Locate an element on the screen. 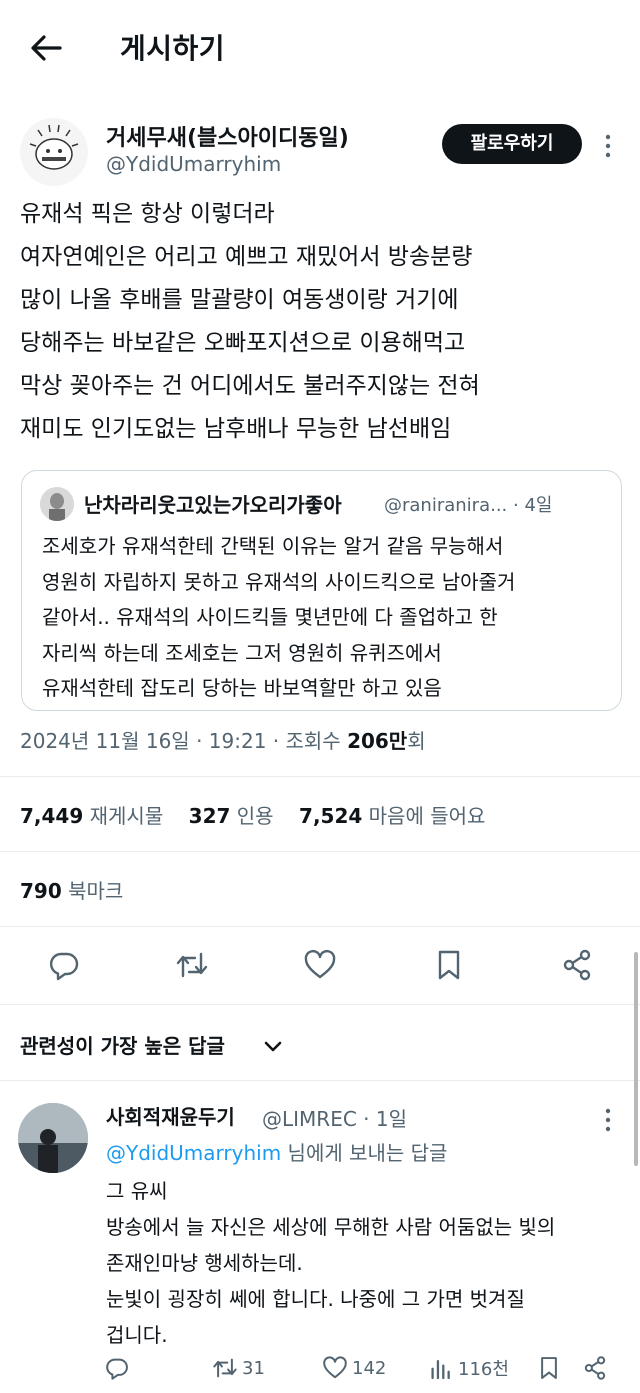 This screenshot has height=1393, width=640. quote-author-avatar is located at coordinates (57, 504).